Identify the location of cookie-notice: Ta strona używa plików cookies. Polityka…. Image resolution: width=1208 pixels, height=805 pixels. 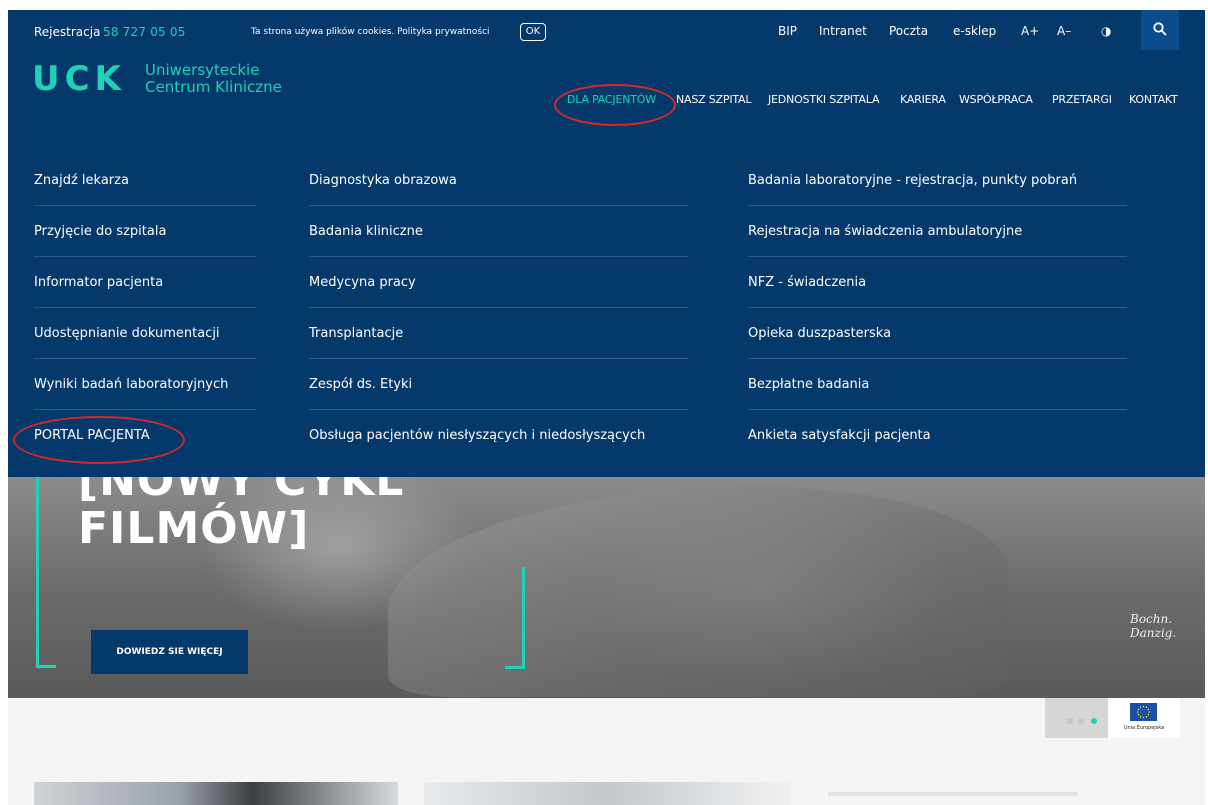
(370, 32).